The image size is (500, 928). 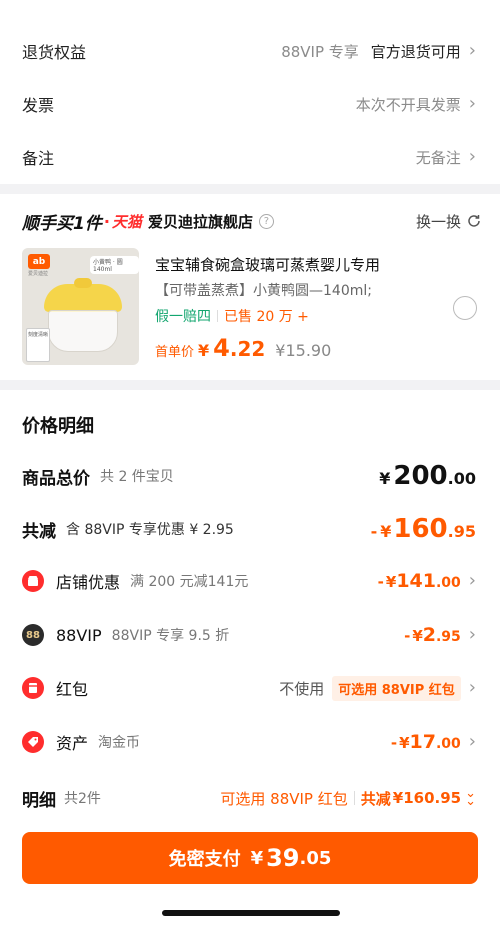 I want to click on reduce-sub: 含 88VIP 专享优惠 ¥ 2.95, so click(x=150, y=530).